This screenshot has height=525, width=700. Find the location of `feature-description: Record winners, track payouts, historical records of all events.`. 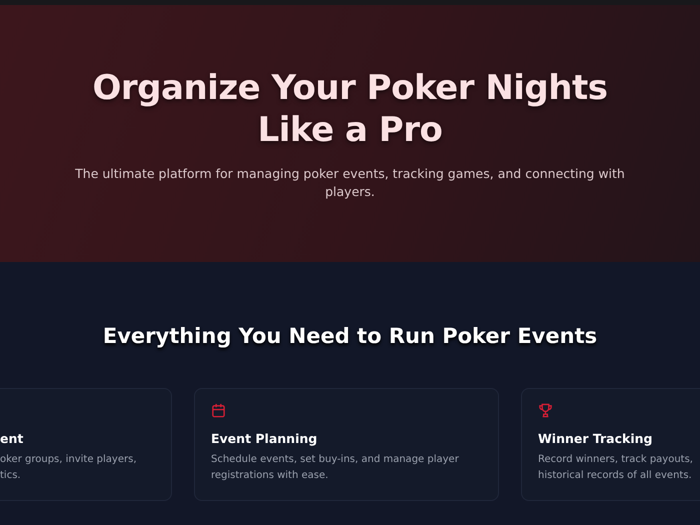

feature-description: Record winners, track payouts, historical records of all events. is located at coordinates (616, 468).